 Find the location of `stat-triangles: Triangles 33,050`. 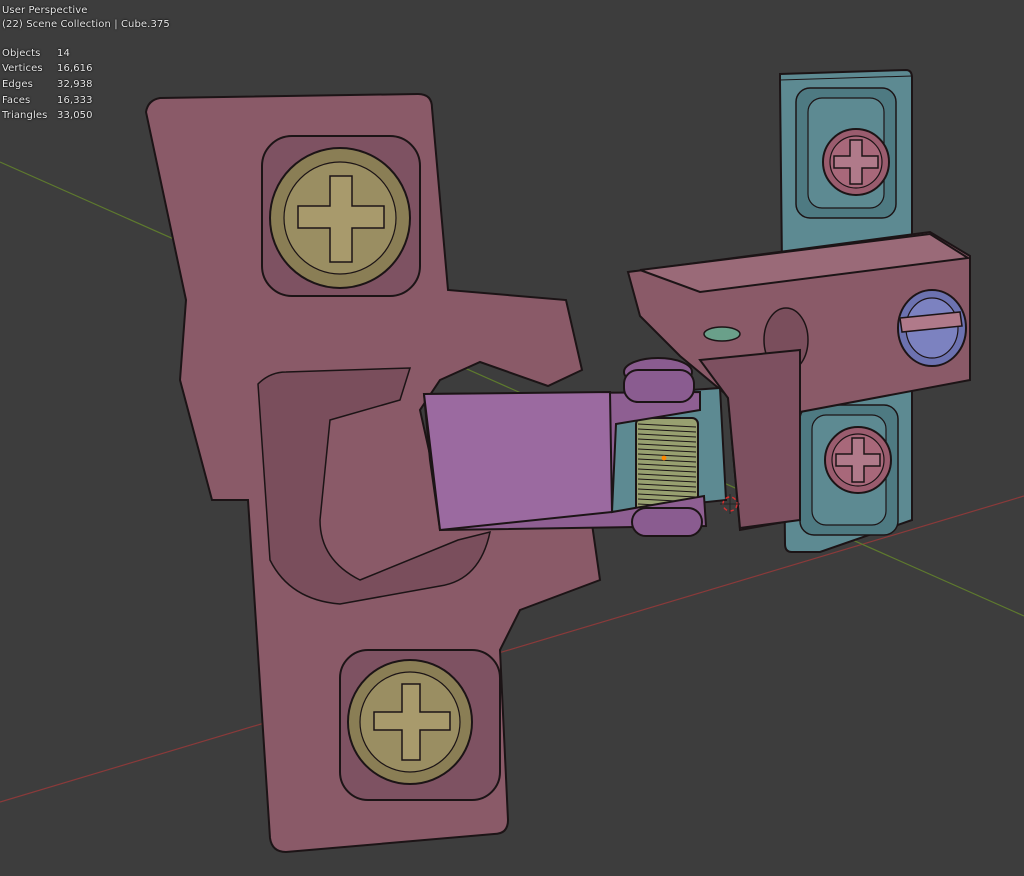

stat-triangles: Triangles 33,050 is located at coordinates (47, 116).